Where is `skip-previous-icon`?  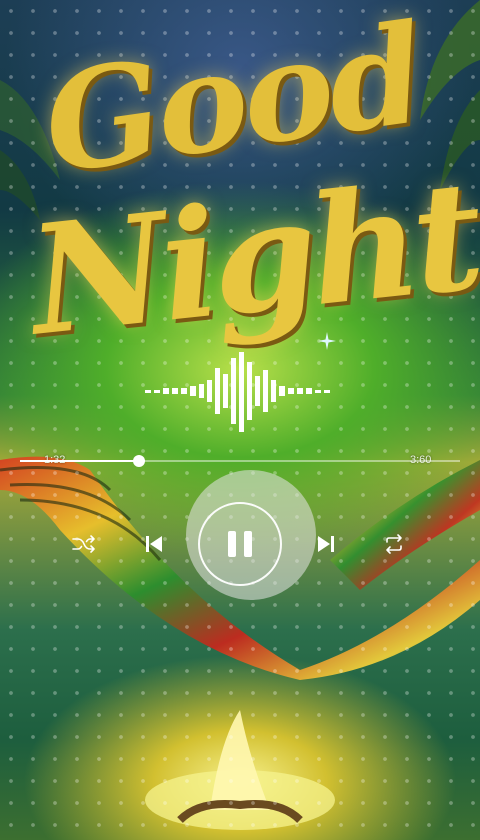
skip-previous-icon is located at coordinates (154, 544).